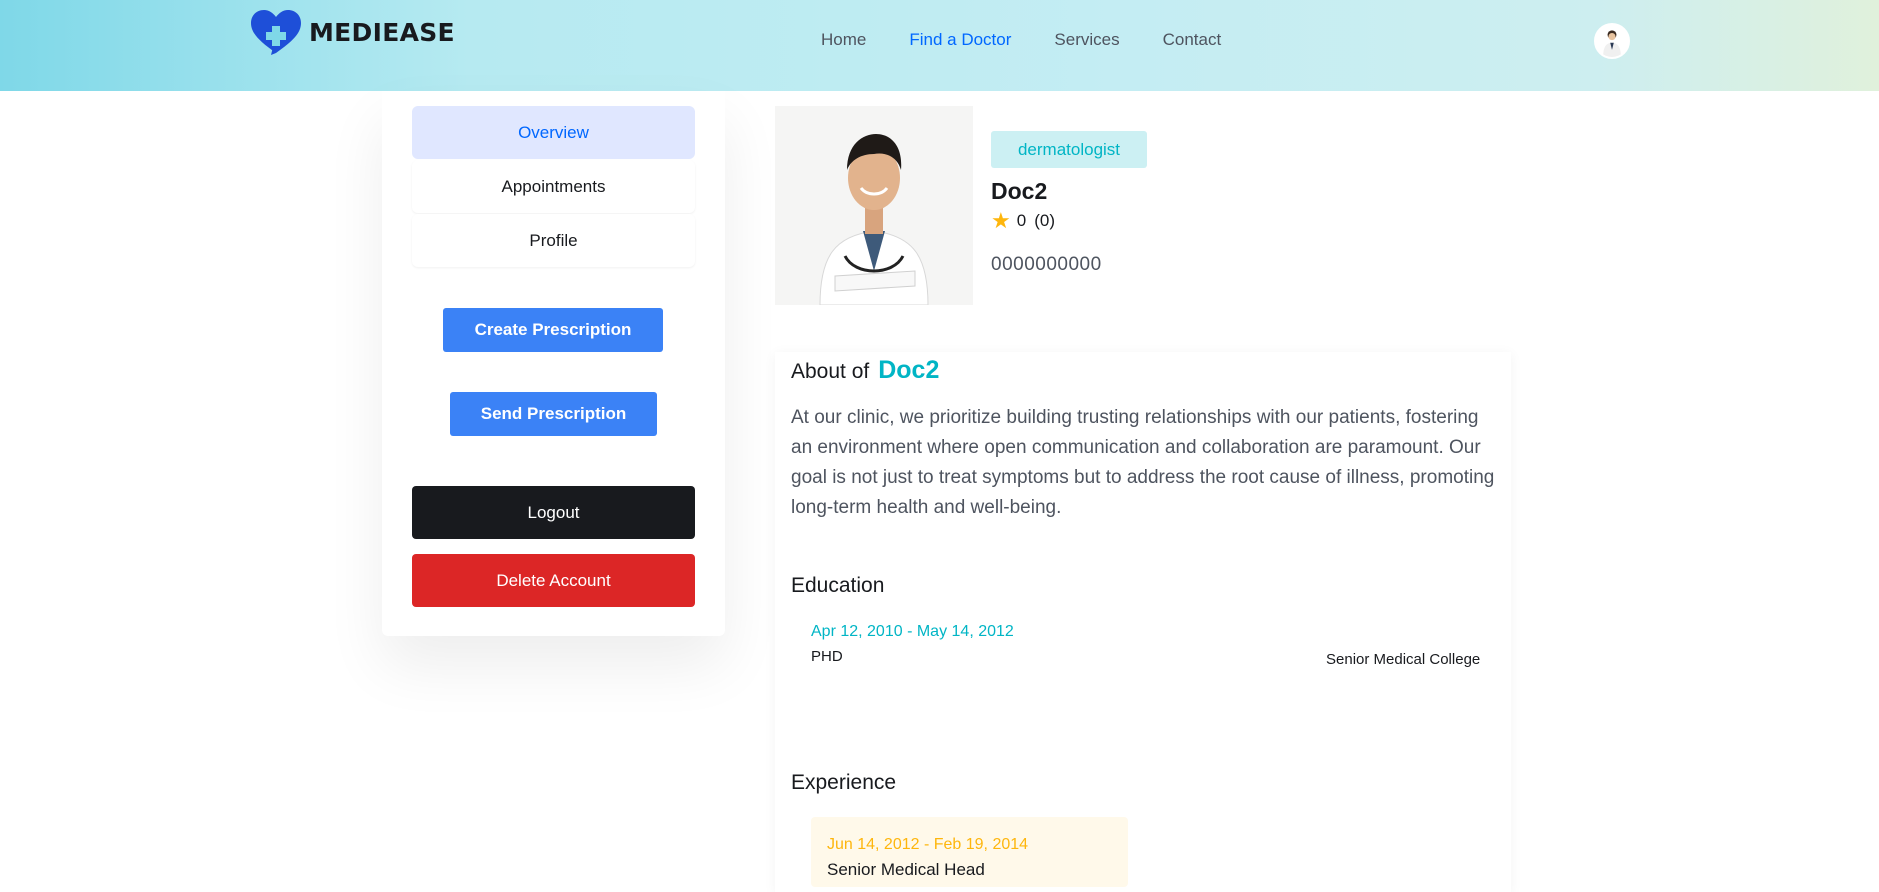 Image resolution: width=1879 pixels, height=892 pixels. I want to click on logo: MEDIEASE, so click(352, 32).